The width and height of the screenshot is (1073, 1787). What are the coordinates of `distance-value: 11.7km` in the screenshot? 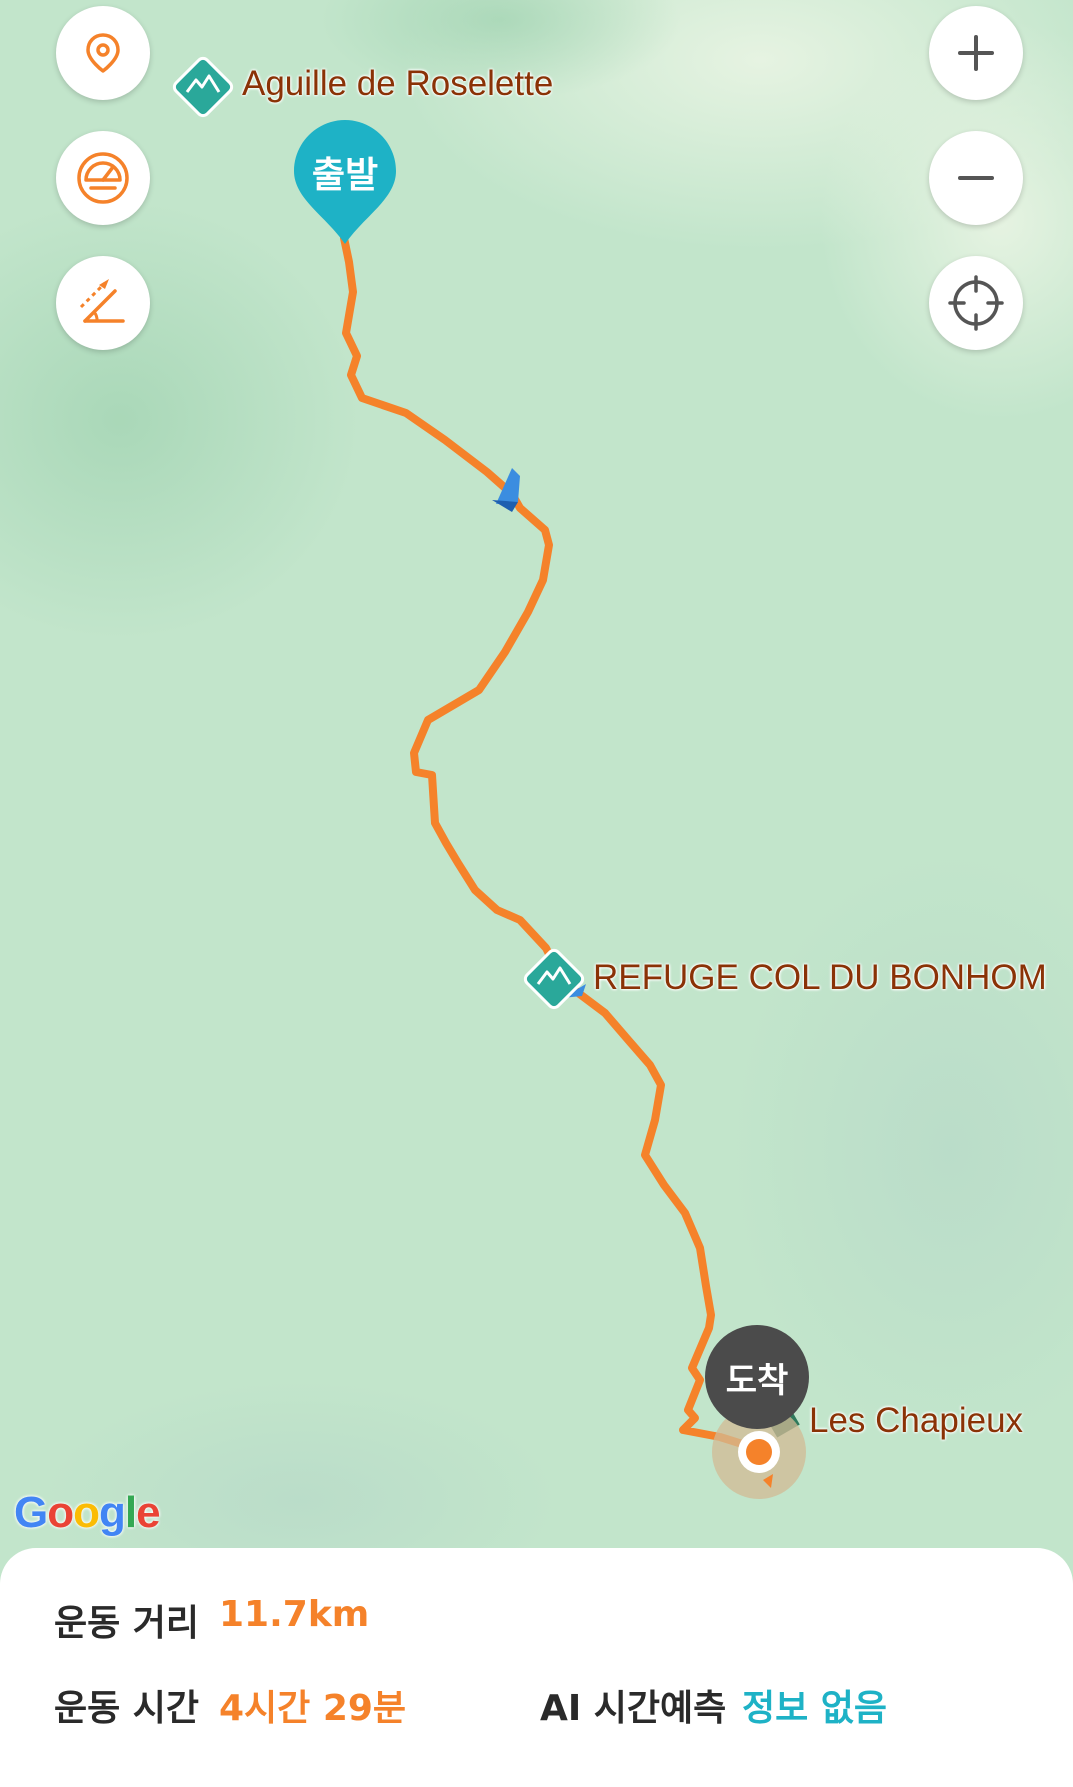 It's located at (294, 1614).